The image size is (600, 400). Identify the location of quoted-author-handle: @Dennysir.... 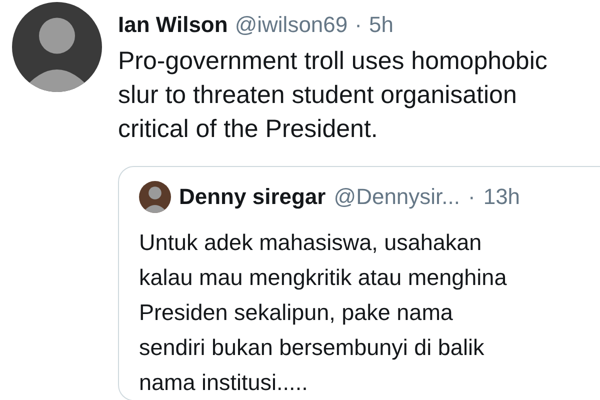
(397, 197).